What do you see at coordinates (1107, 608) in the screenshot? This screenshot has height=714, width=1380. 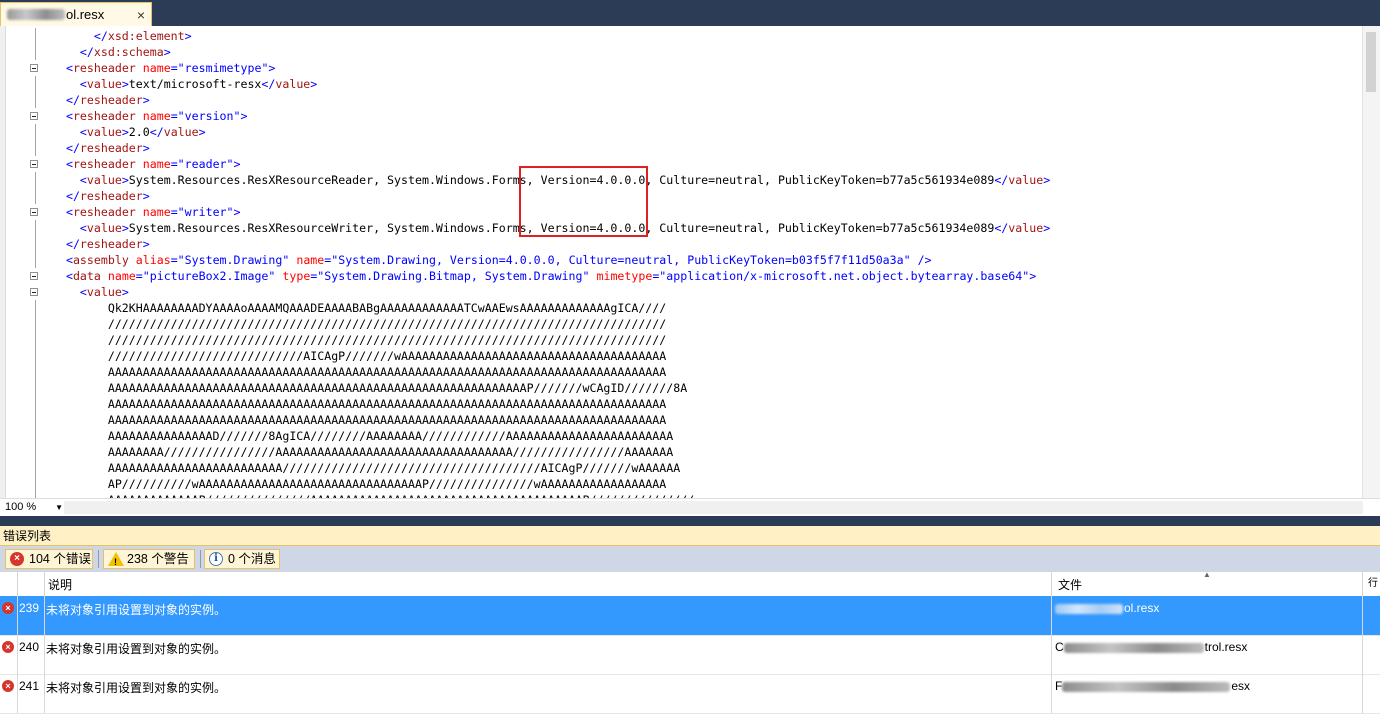 I see `error-file: ol.resx` at bounding box center [1107, 608].